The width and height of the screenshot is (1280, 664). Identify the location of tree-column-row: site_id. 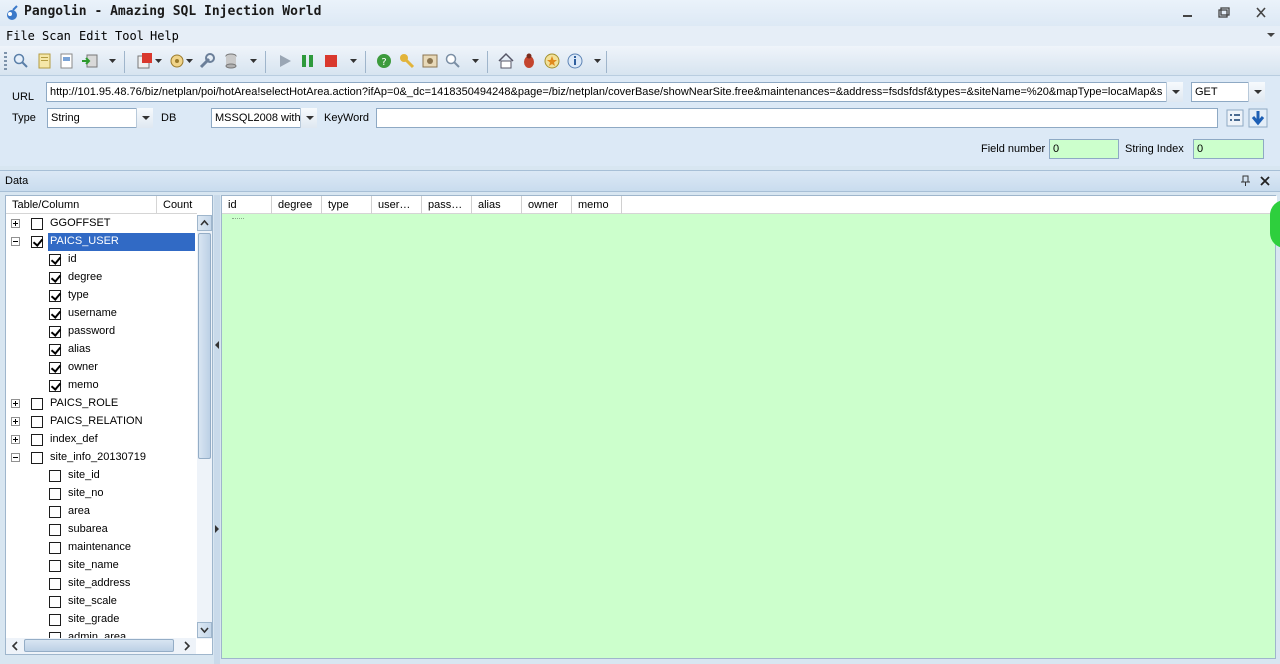
(101, 476).